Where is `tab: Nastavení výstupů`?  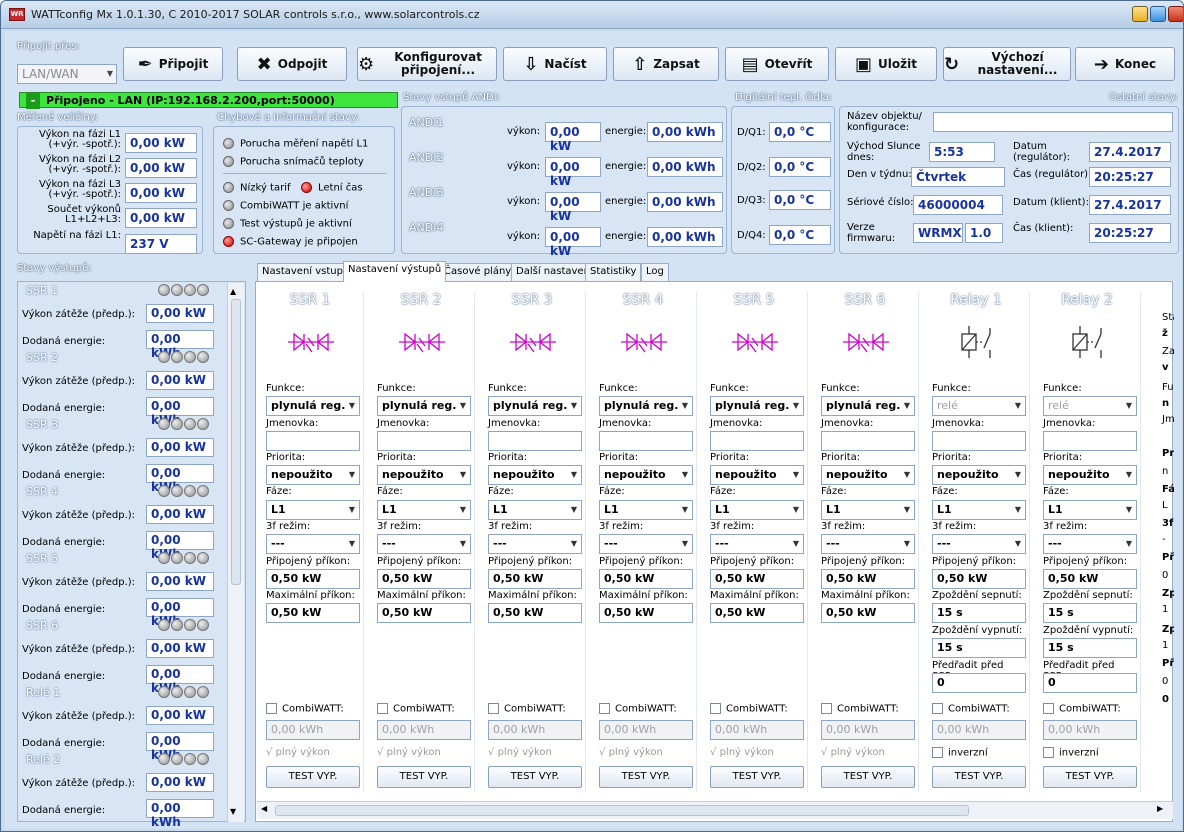
tab: Nastavení výstupů is located at coordinates (395, 271).